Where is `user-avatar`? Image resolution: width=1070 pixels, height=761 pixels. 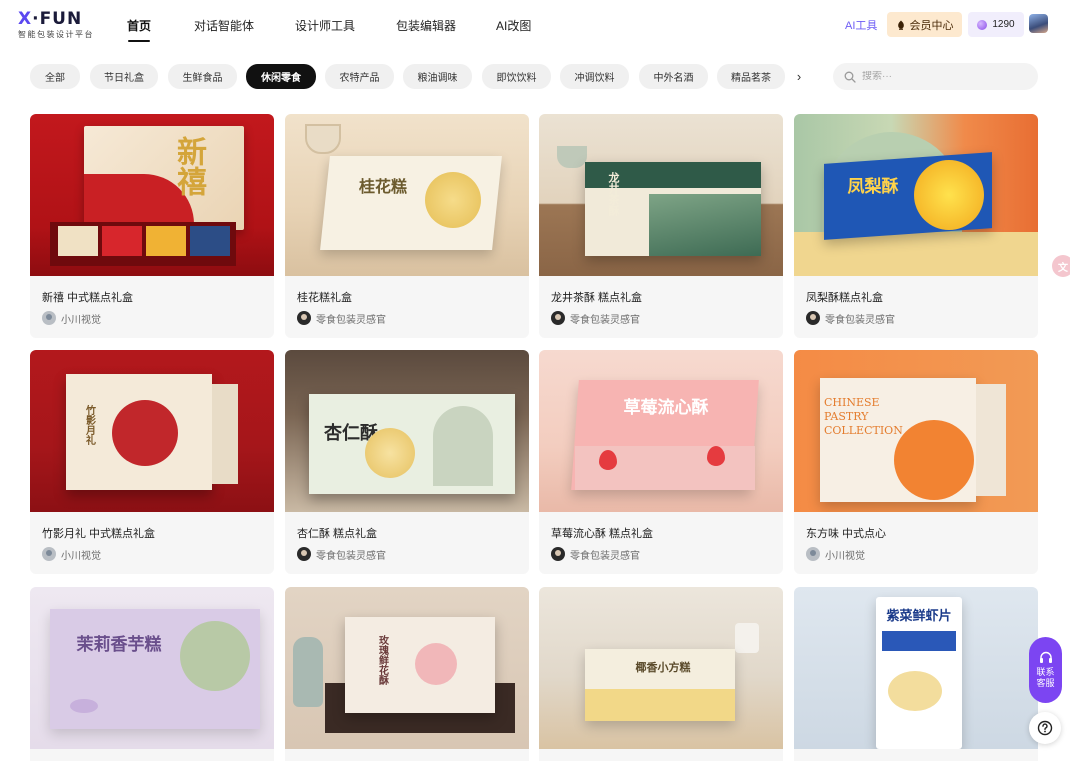
user-avatar is located at coordinates (1038, 23).